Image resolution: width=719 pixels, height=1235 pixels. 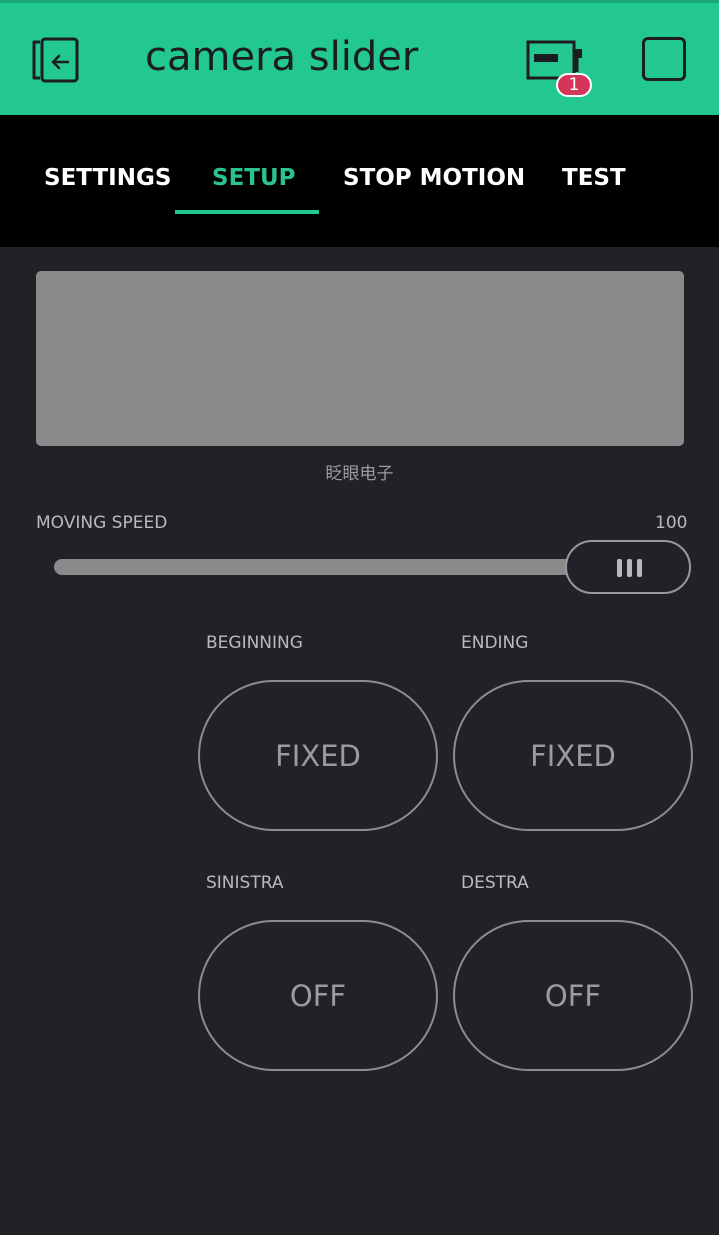 What do you see at coordinates (495, 883) in the screenshot?
I see `destra-label: DESTRA` at bounding box center [495, 883].